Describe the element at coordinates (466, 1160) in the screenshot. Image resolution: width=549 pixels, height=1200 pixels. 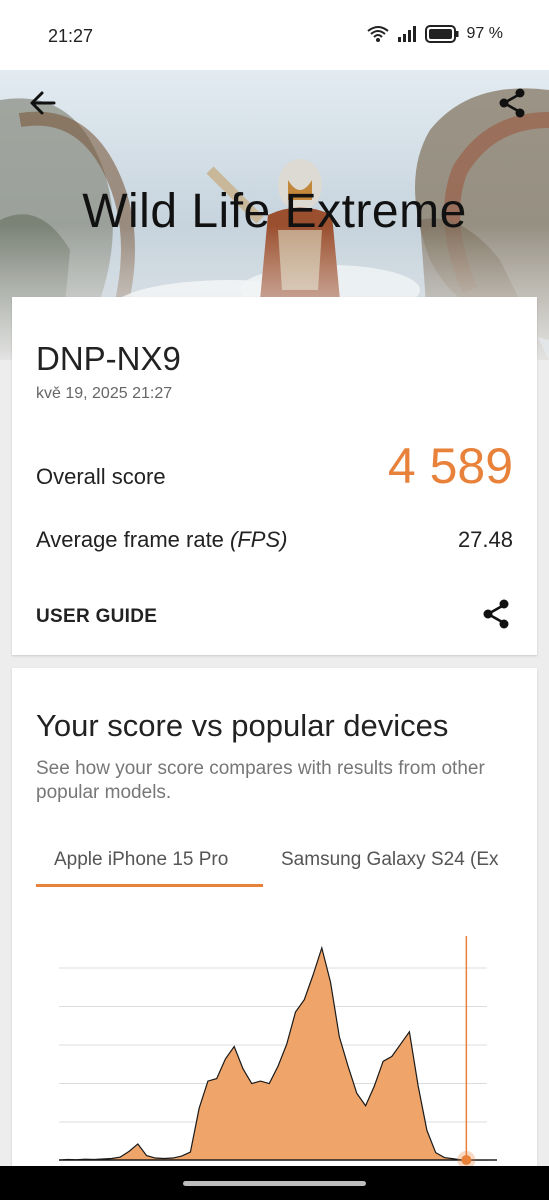
I see `your-score-marker-dot` at that location.